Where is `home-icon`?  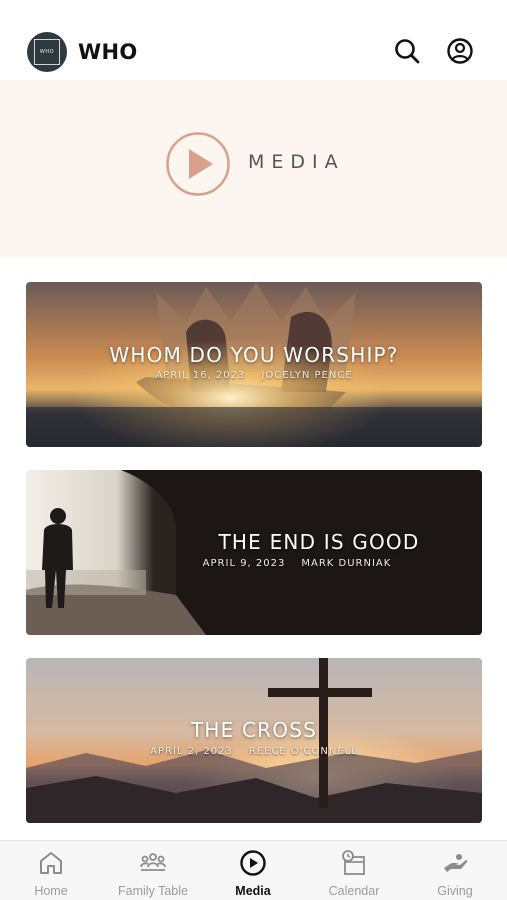
home-icon is located at coordinates (51, 863).